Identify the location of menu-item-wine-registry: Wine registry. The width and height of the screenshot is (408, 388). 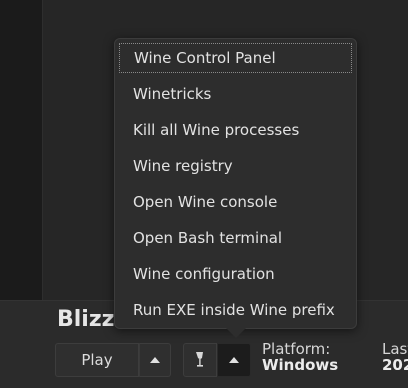
(235, 166).